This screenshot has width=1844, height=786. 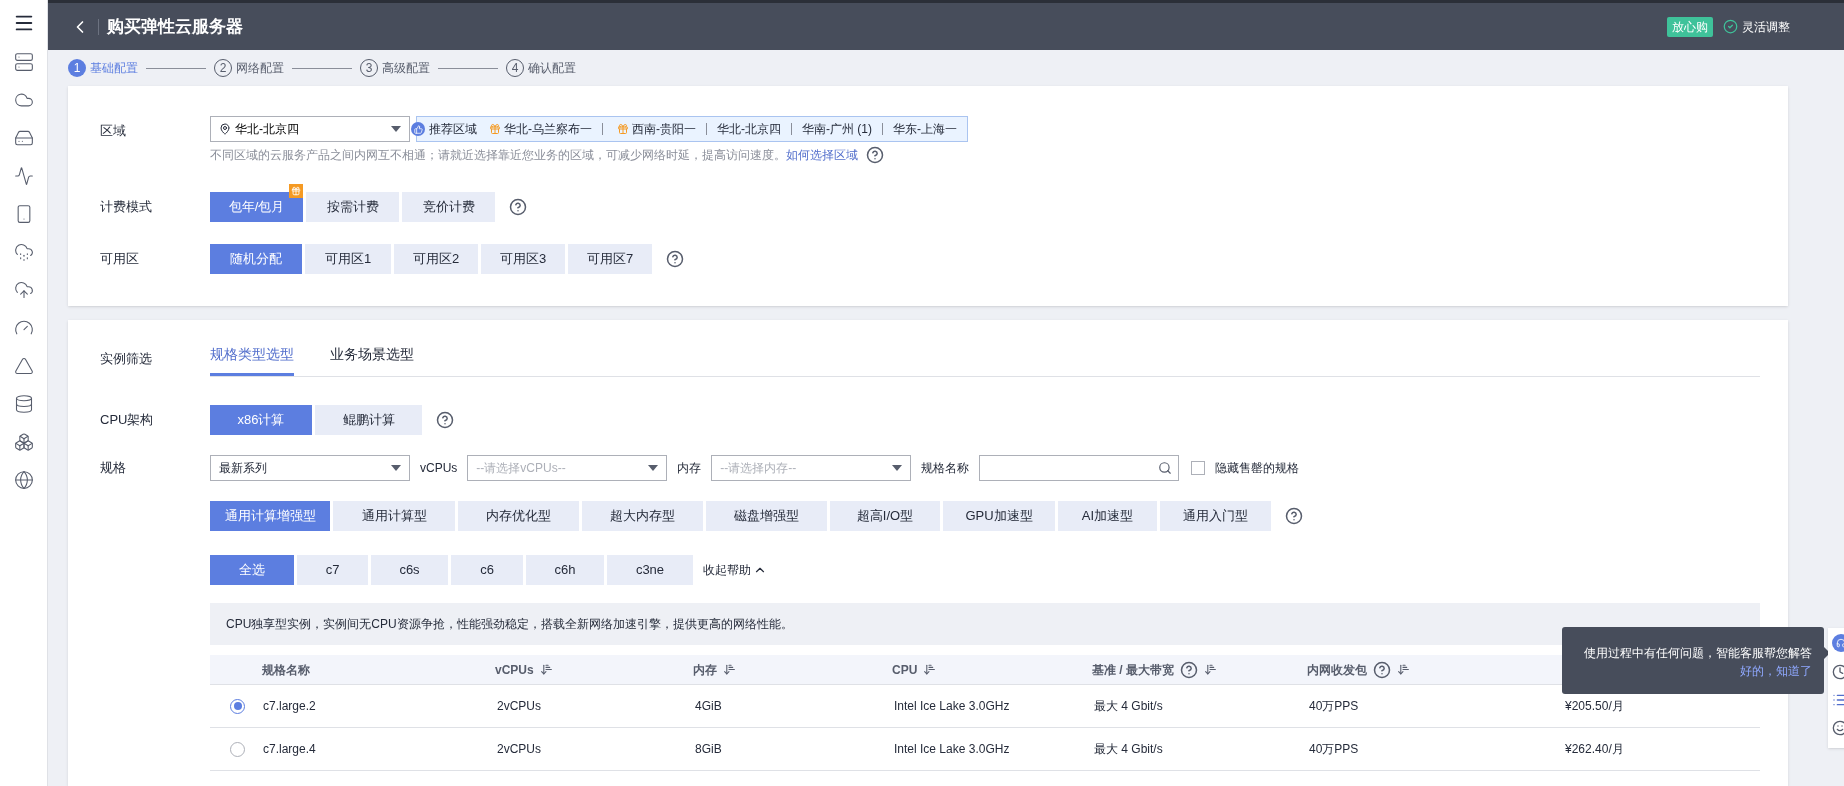 I want to click on column-header: vCPUs, so click(x=514, y=670).